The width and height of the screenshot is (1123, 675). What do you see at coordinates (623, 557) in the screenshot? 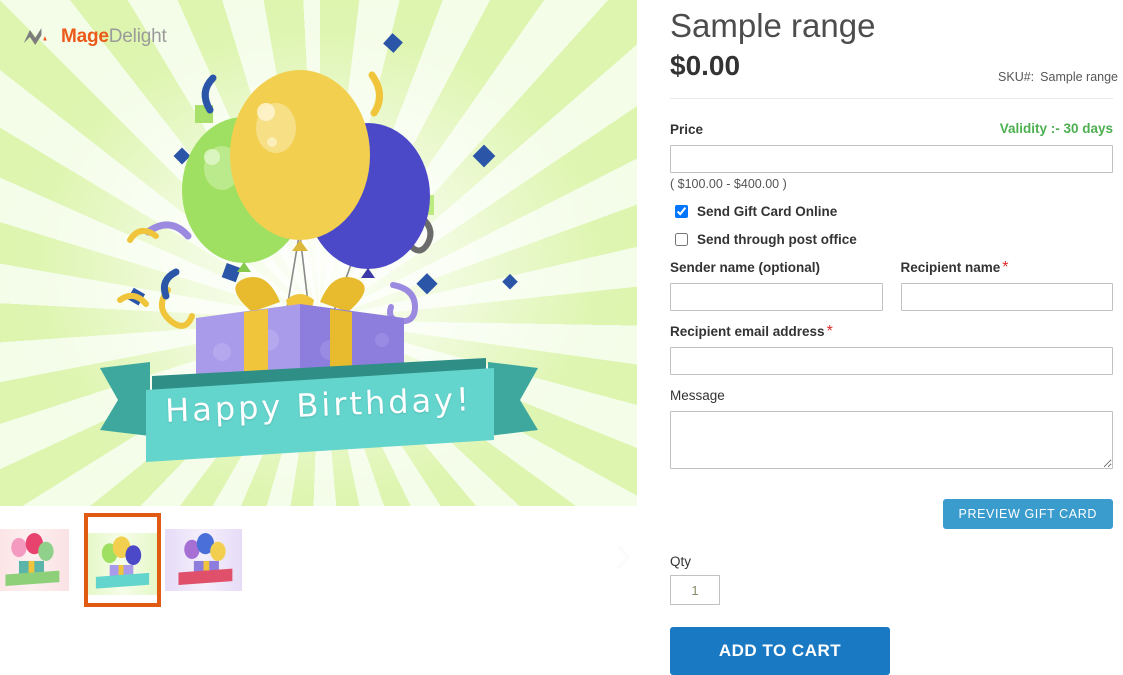
I see `chevron-right-icon` at bounding box center [623, 557].